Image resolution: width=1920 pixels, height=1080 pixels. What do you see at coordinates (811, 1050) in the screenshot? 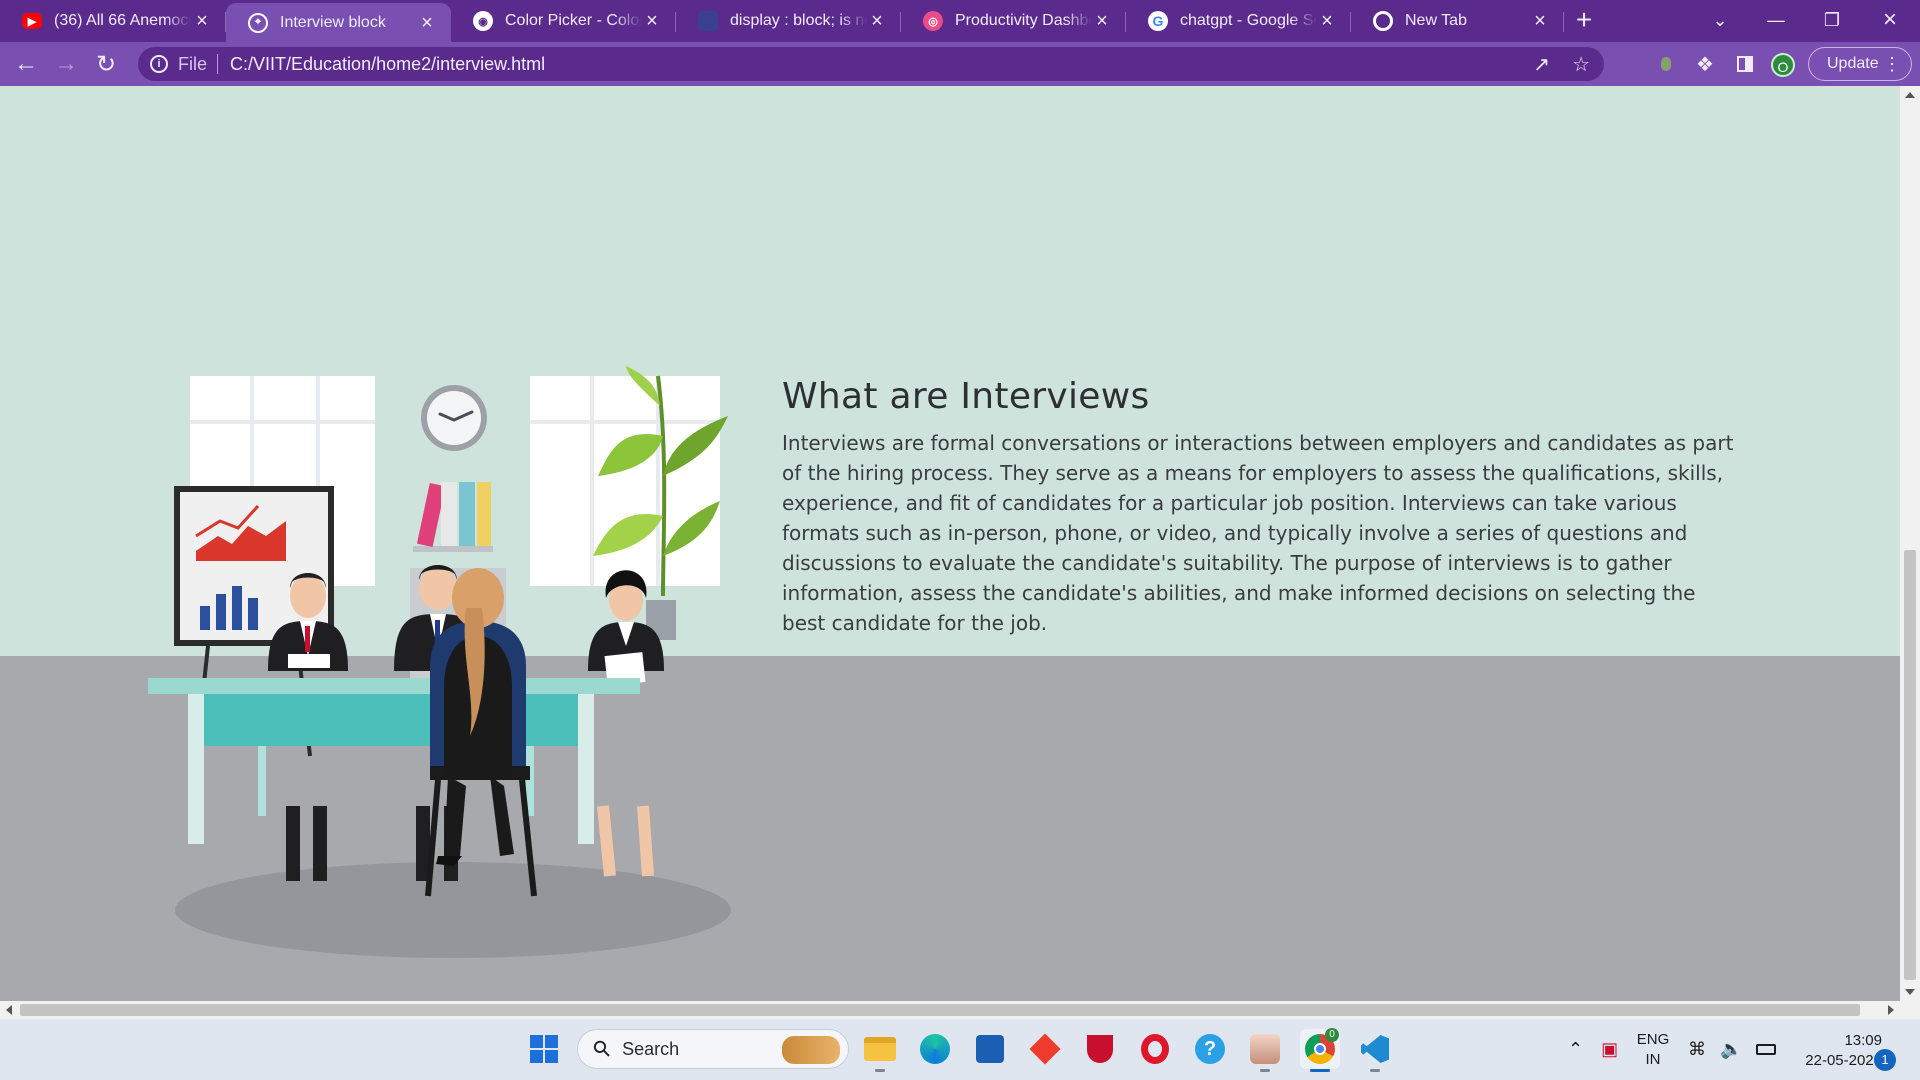
I see `search-highlight-icon` at bounding box center [811, 1050].